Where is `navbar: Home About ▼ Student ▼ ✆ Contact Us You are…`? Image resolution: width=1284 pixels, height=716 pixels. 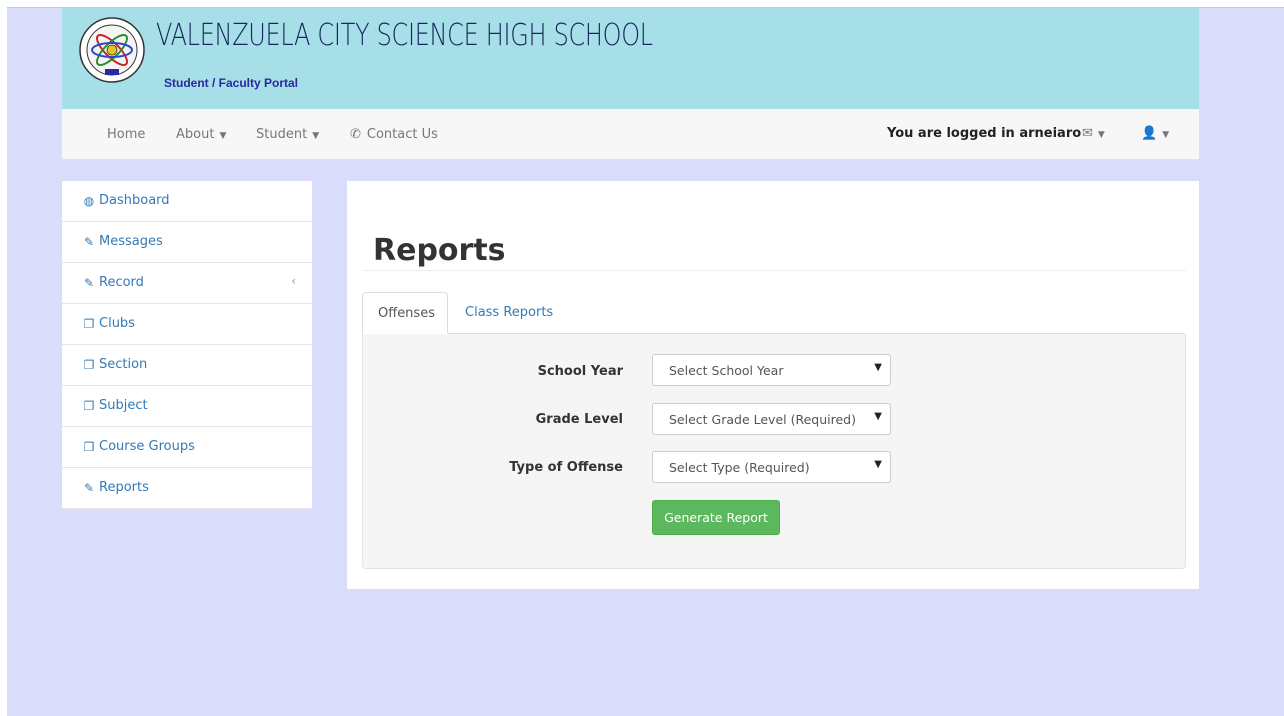
navbar: Home About ▼ Student ▼ ✆ Contact Us You are… is located at coordinates (630, 134).